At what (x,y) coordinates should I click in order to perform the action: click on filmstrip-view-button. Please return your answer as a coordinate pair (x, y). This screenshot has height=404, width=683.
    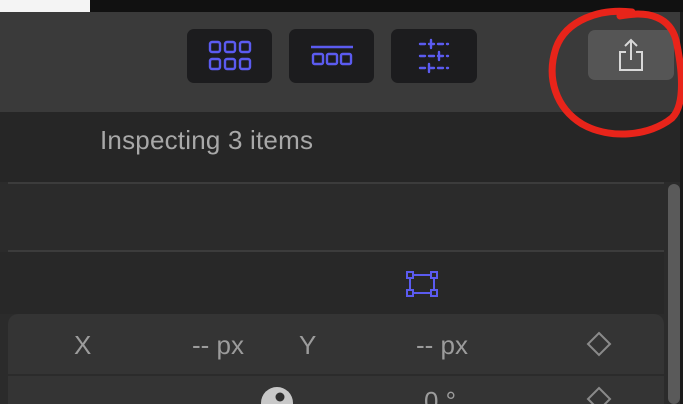
    Looking at the image, I should click on (331, 56).